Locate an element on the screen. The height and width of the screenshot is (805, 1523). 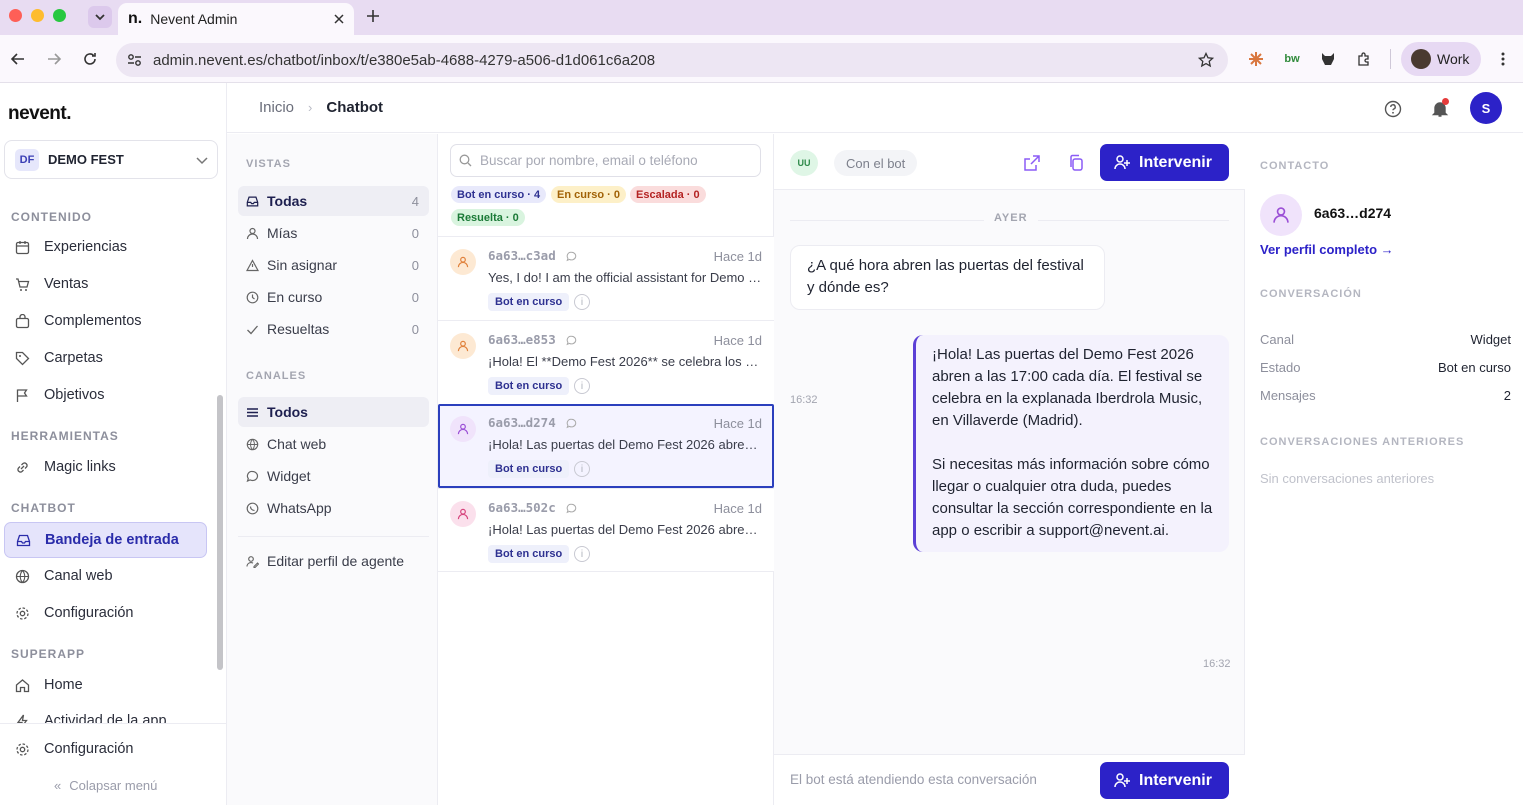
reload-icon is located at coordinates (90, 59).